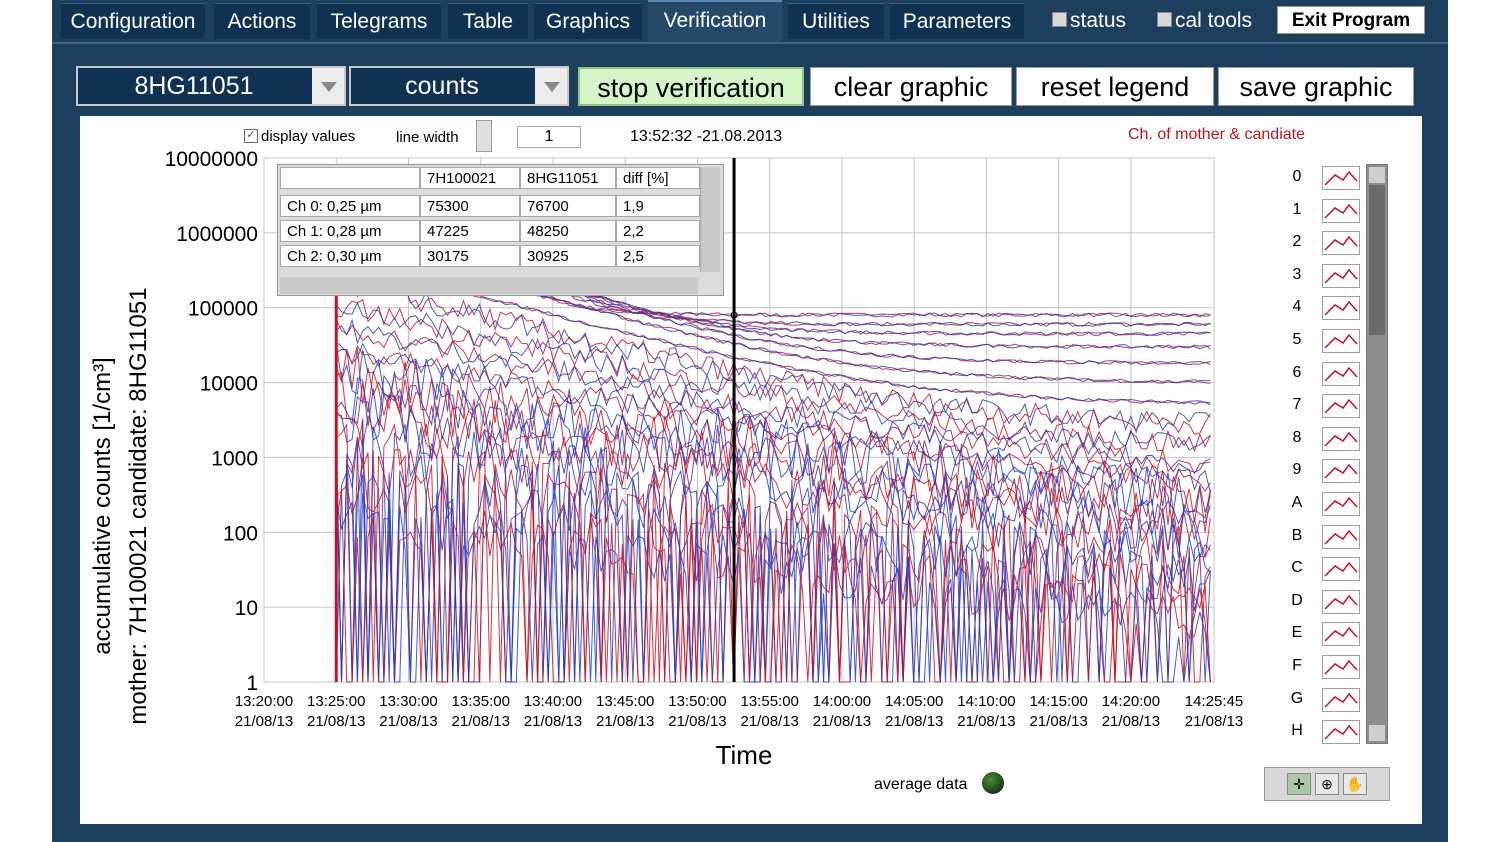 The width and height of the screenshot is (1500, 842). I want to click on exit-program-button: Exit Program, so click(1351, 20).